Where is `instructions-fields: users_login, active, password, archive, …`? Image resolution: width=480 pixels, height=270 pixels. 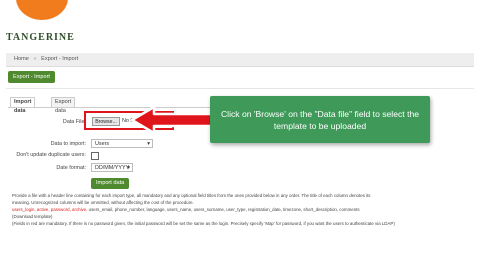
instructions-fields: users_login, active, password, archive, … is located at coordinates (242, 209).